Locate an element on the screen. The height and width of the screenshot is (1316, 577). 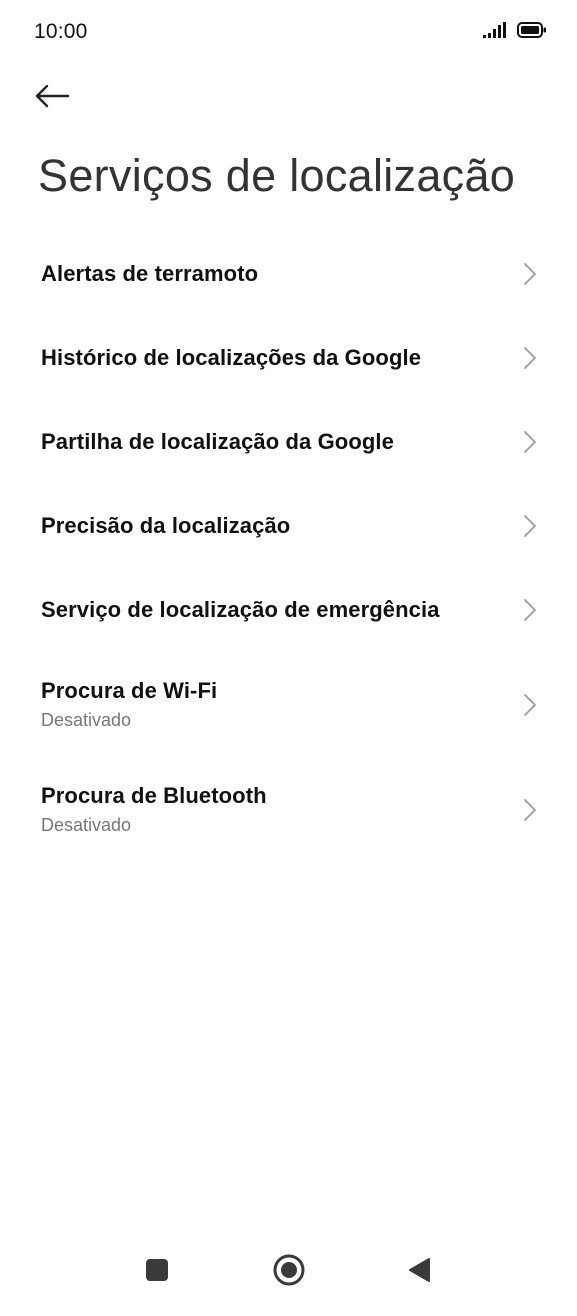
back-arrow-icon is located at coordinates (52, 98).